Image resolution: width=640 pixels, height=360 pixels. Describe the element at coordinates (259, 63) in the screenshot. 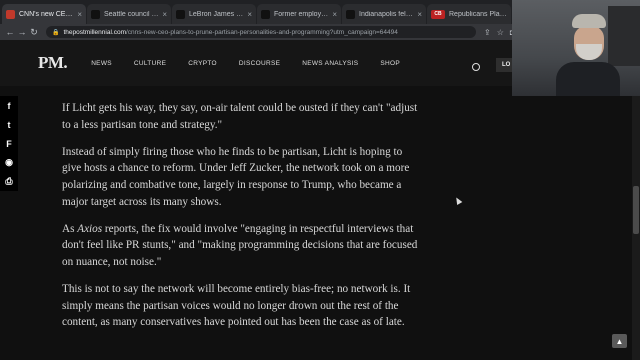

I see `nav-item-discourse: DISCOURSE` at that location.